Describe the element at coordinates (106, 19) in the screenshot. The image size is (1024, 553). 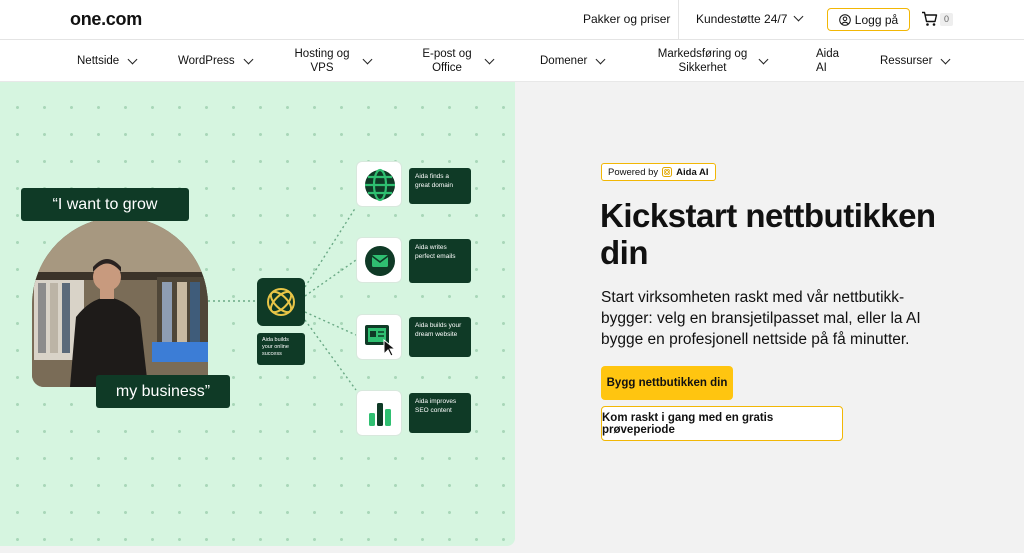
I see `one-com-logo: one.com` at that location.